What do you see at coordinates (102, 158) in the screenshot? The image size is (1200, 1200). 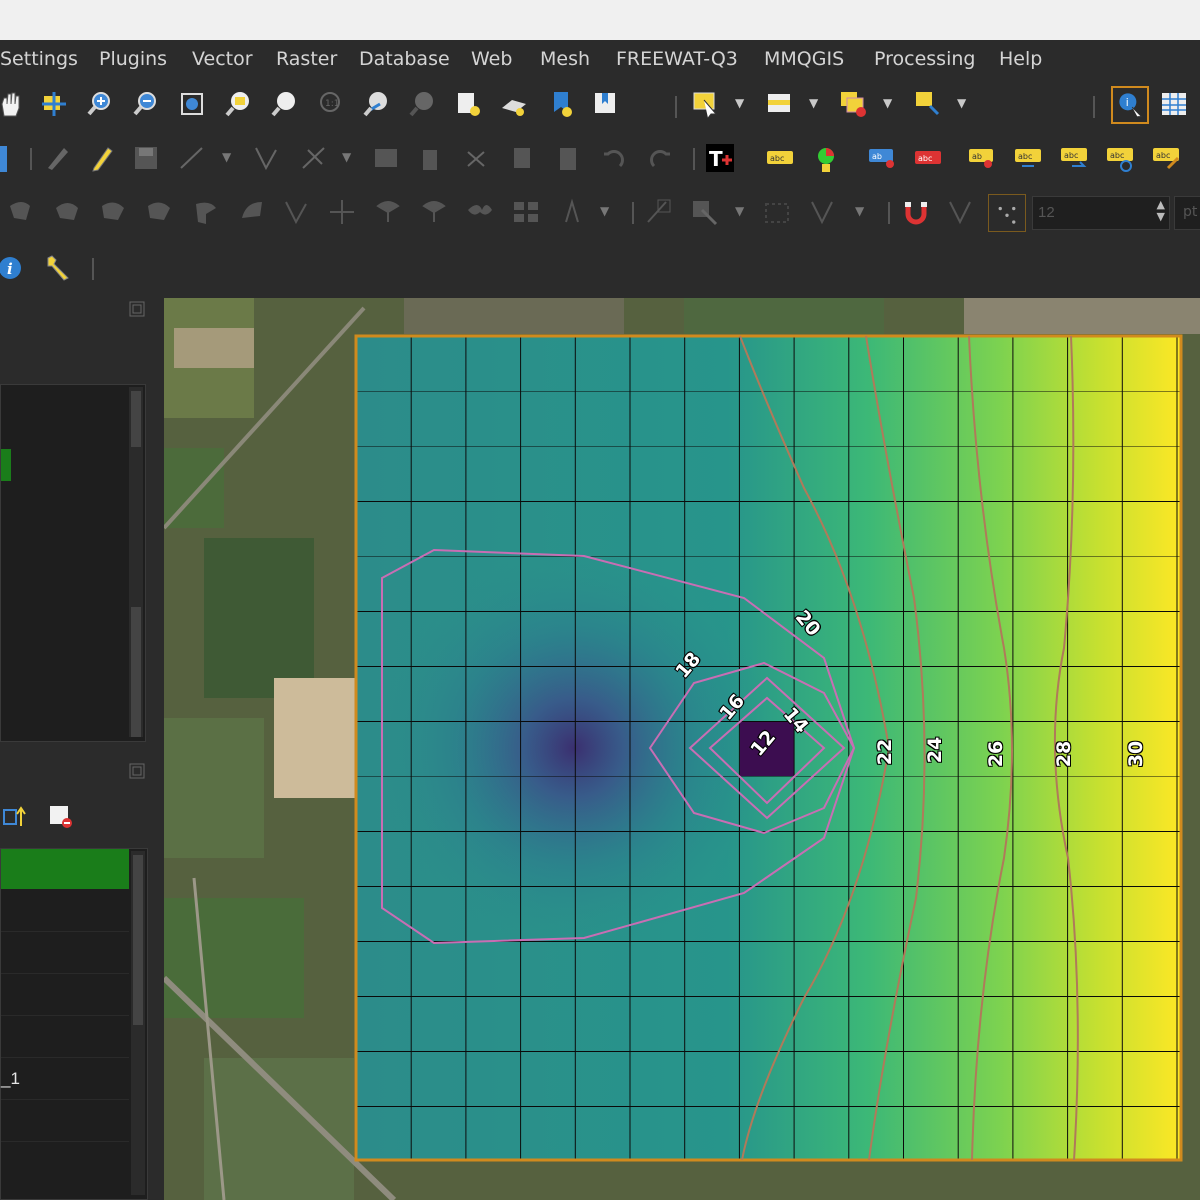 I see `toggle-edit-pencil-icon` at bounding box center [102, 158].